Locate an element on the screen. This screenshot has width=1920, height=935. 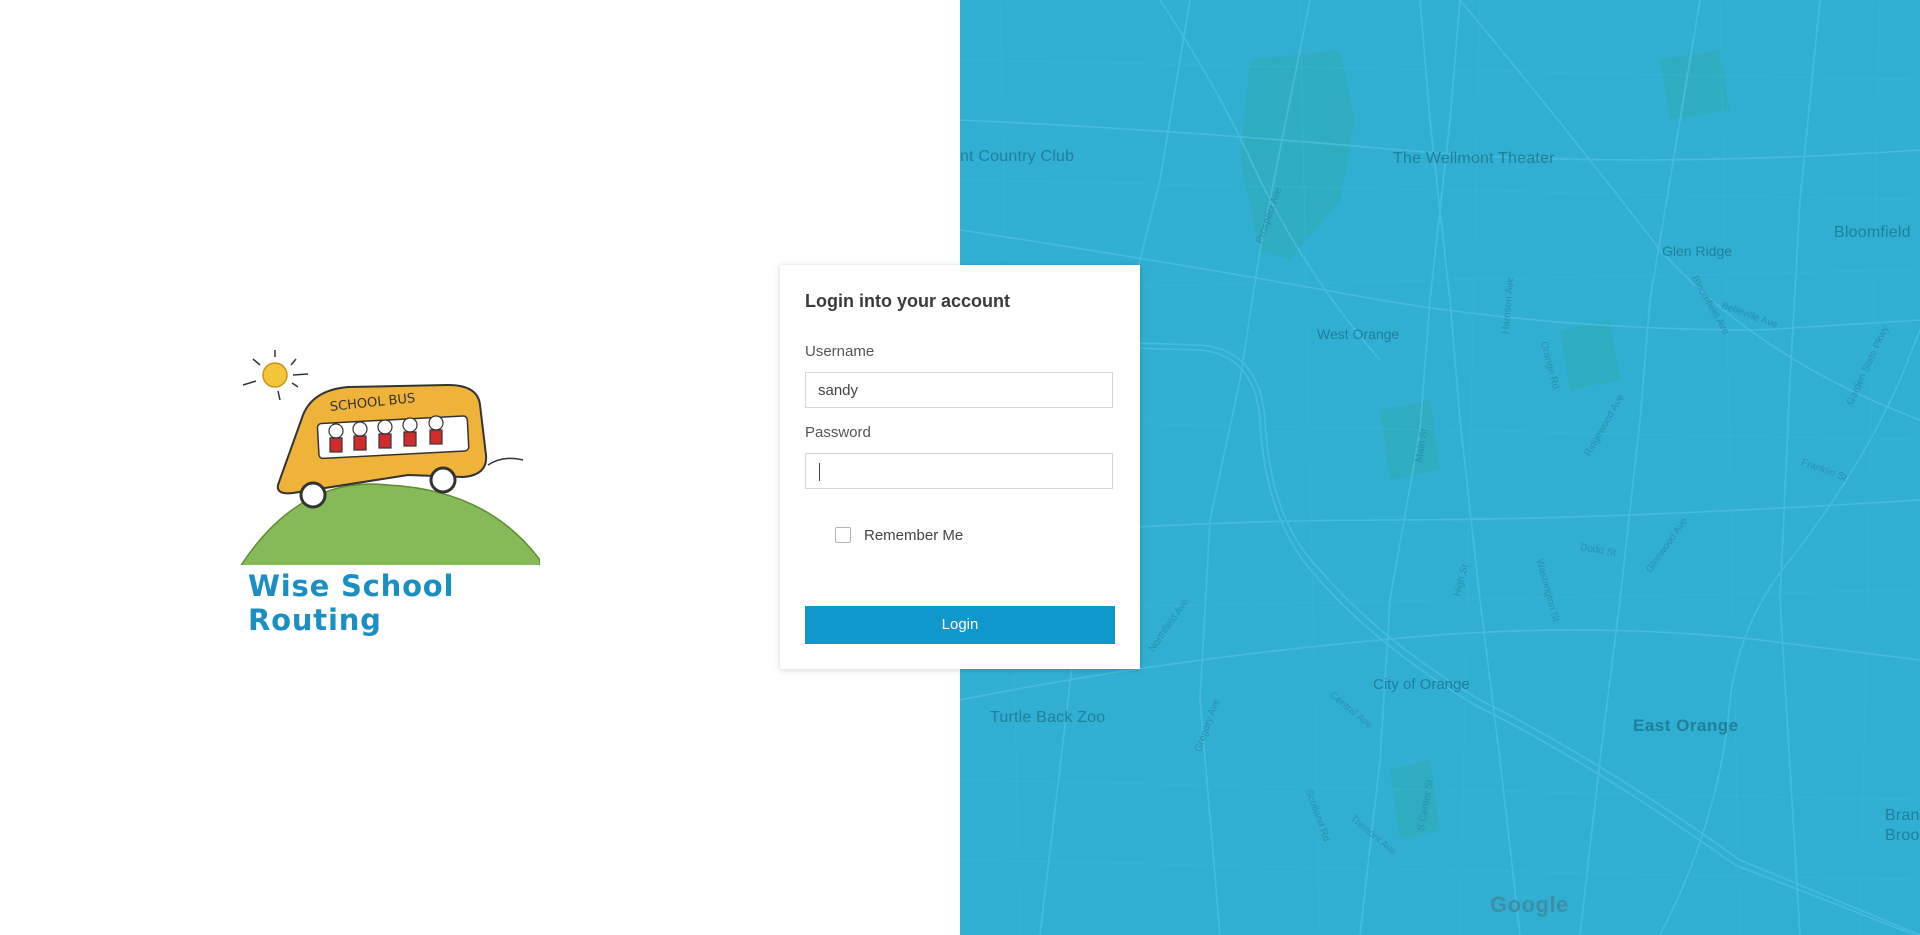
map-label-turtle-back-zoo: Turtle Back Zoo is located at coordinates (1048, 717).